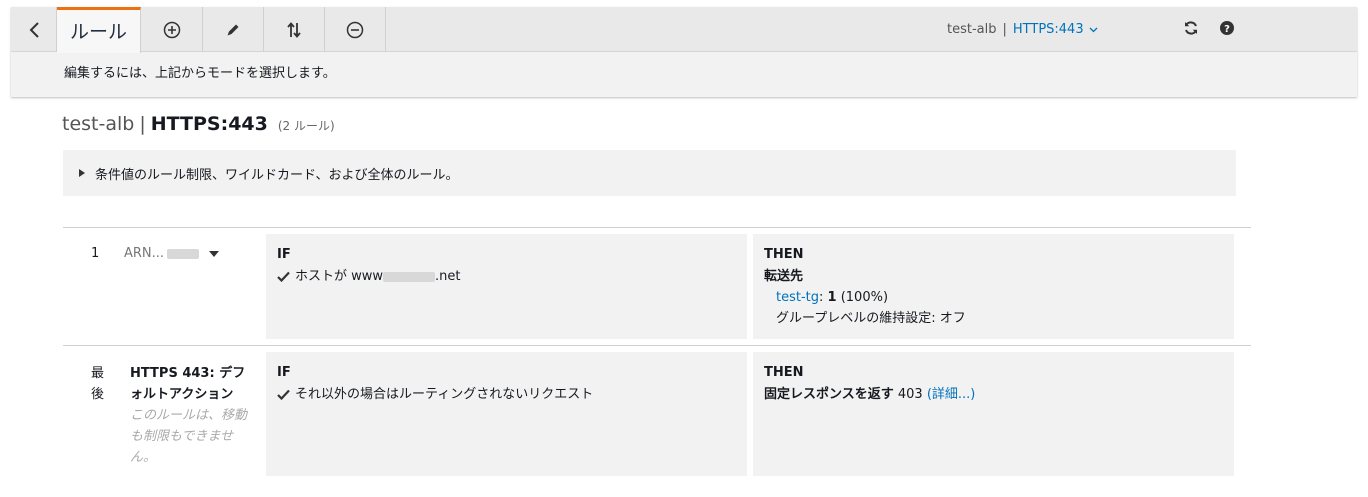 The width and height of the screenshot is (1368, 497). What do you see at coordinates (910, 394) in the screenshot?
I see `status-code: 403` at bounding box center [910, 394].